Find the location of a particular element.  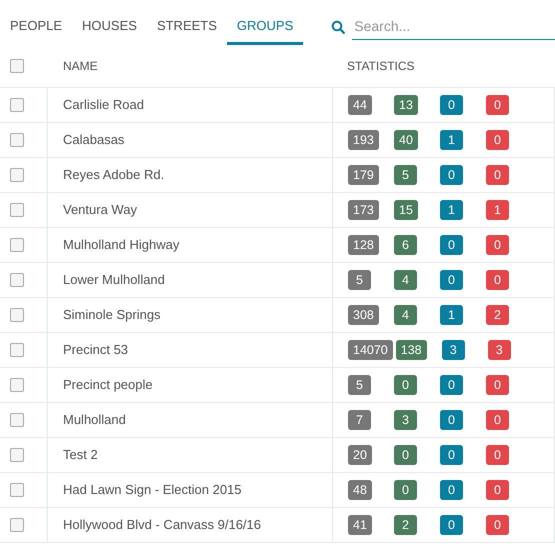

group-name: Carlislie Road is located at coordinates (103, 105).